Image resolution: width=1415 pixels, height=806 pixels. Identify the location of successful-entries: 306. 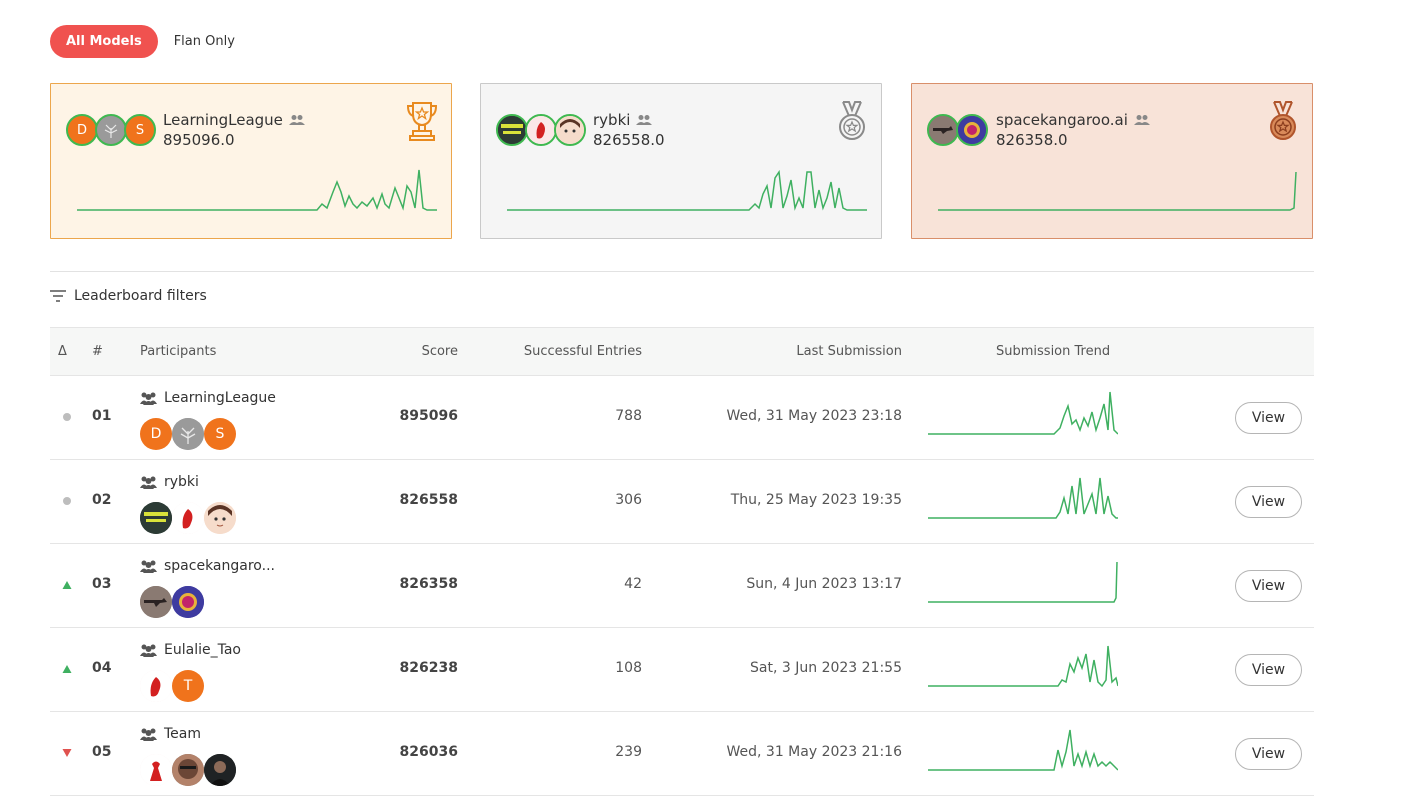
(628, 500).